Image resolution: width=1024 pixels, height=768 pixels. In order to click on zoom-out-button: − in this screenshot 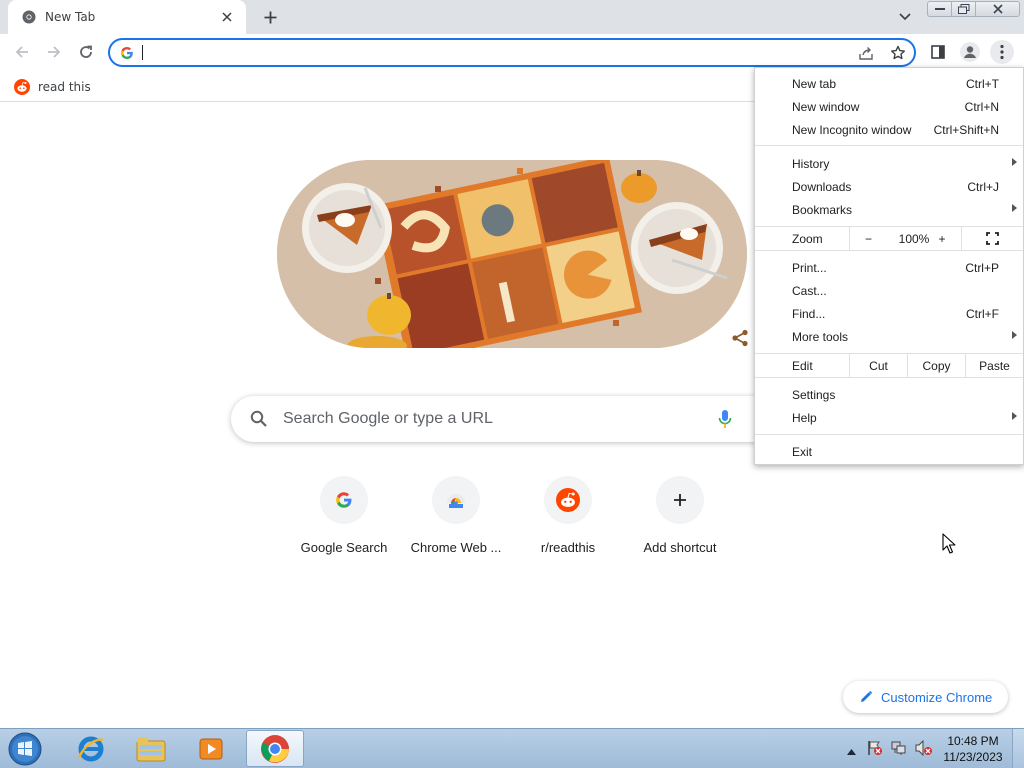, I will do `click(868, 238)`.